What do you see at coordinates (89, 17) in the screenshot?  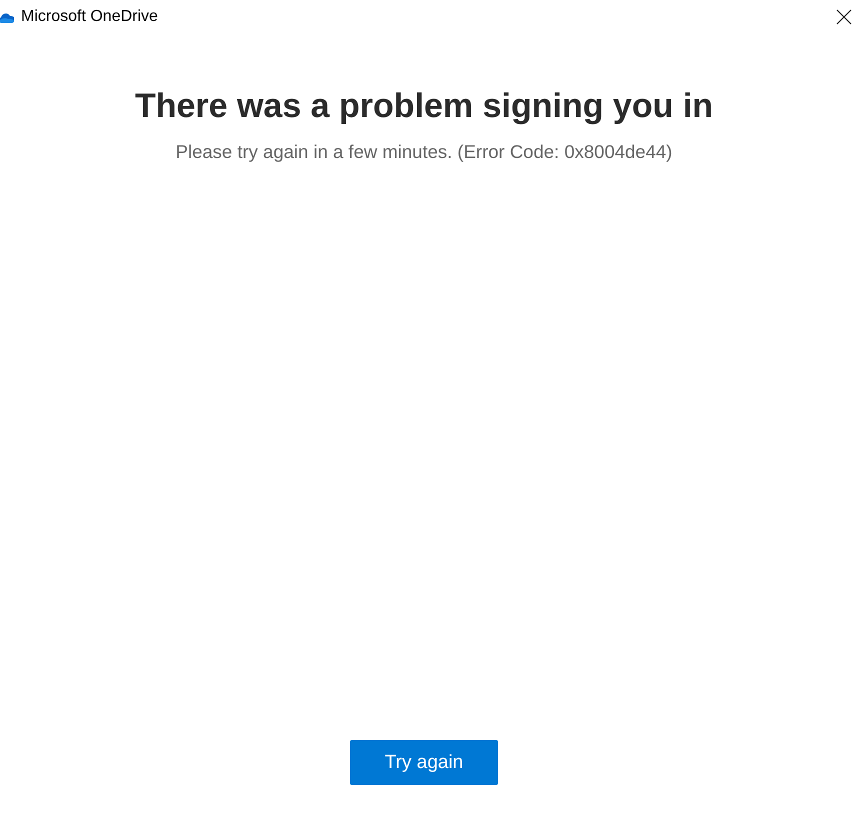 I see `window-title: Microsoft OneDrive` at bounding box center [89, 17].